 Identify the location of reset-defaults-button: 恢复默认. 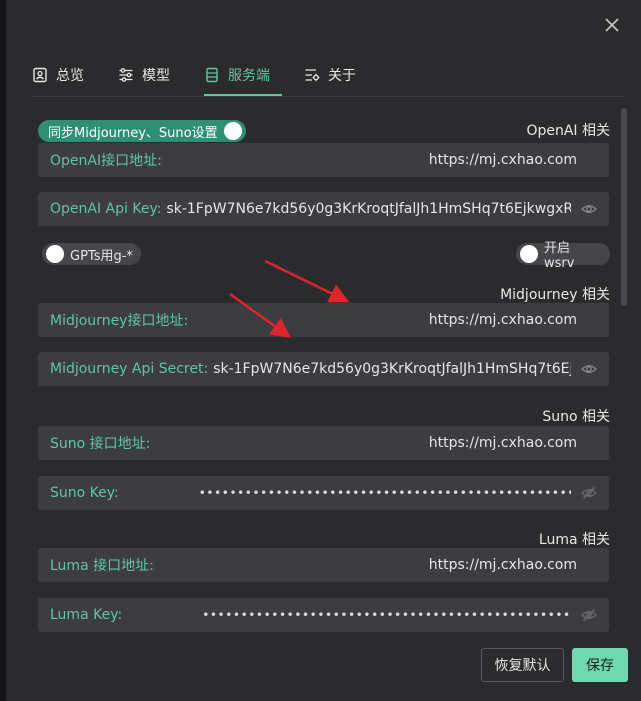
(522, 665).